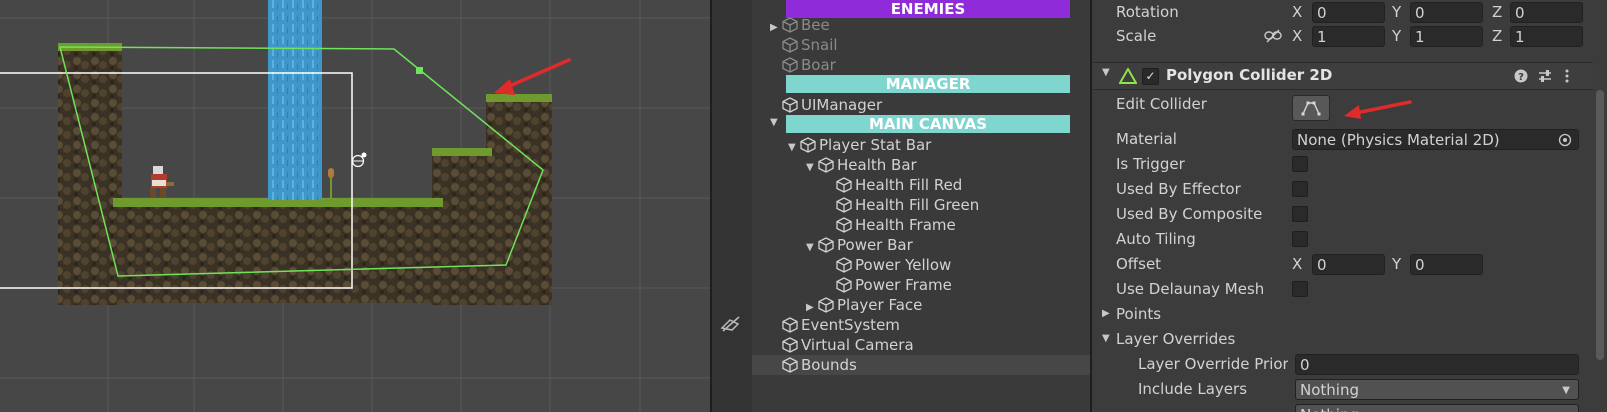  I want to click on scene-visibility-hidden-icon, so click(731, 324).